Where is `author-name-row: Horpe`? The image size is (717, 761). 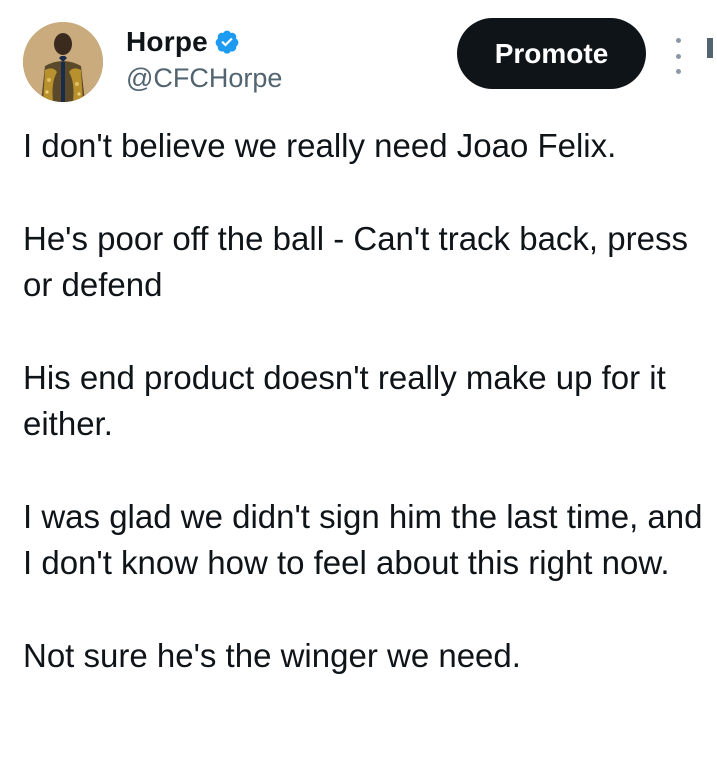 author-name-row: Horpe is located at coordinates (183, 42).